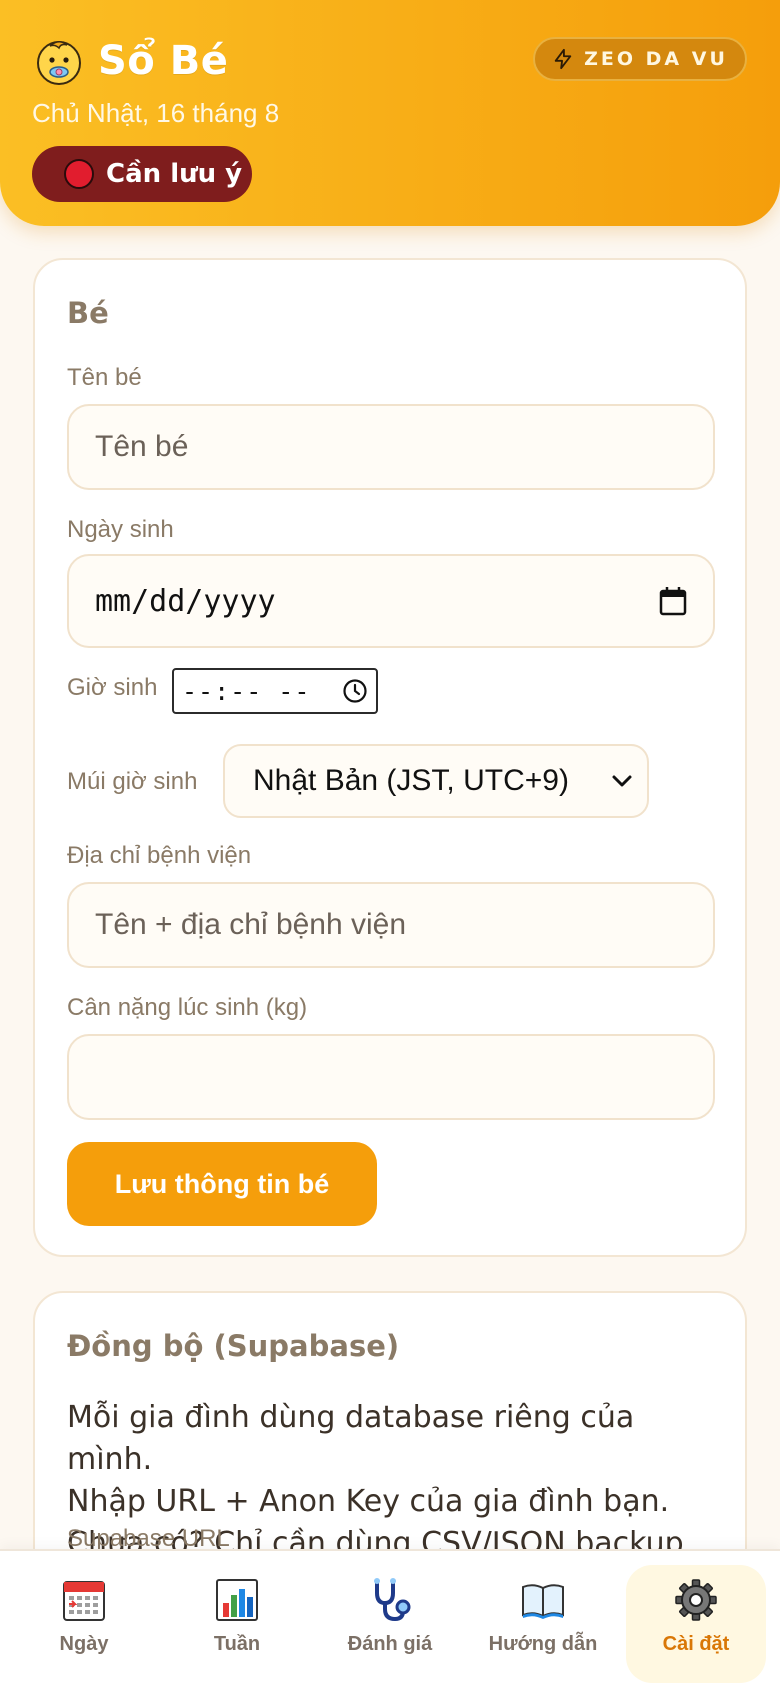  What do you see at coordinates (84, 1601) in the screenshot?
I see `calendar-icon` at bounding box center [84, 1601].